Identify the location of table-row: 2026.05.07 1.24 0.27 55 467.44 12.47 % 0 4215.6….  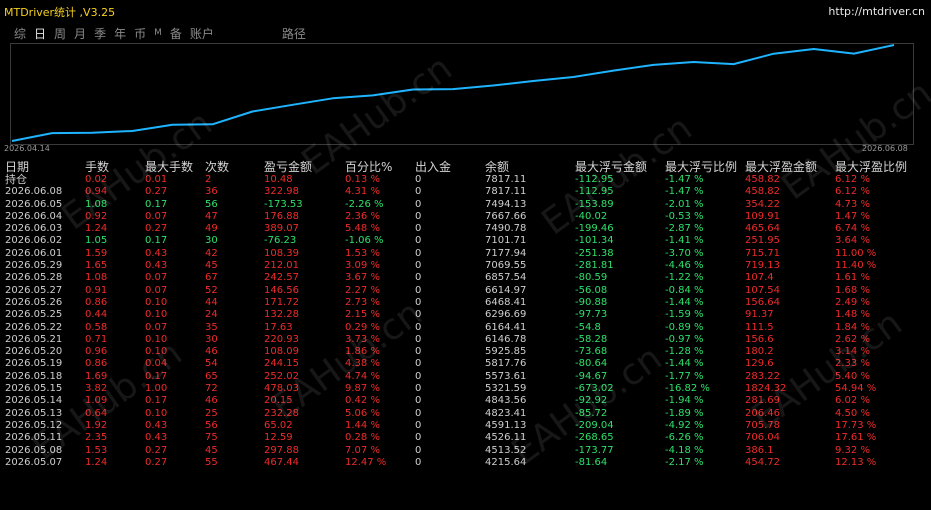
(465, 463).